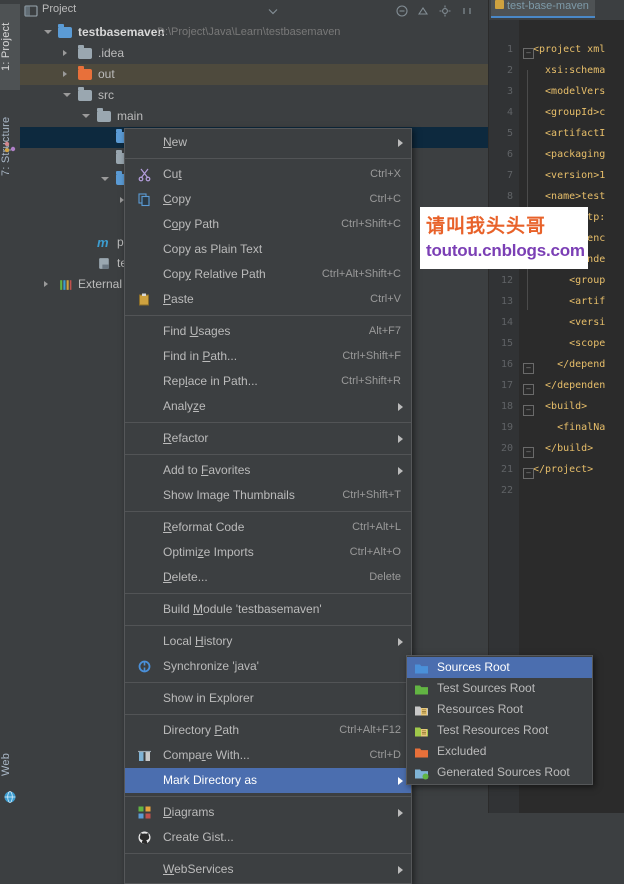 This screenshot has width=624, height=884. I want to click on chevron-down-icon, so click(273, 11).